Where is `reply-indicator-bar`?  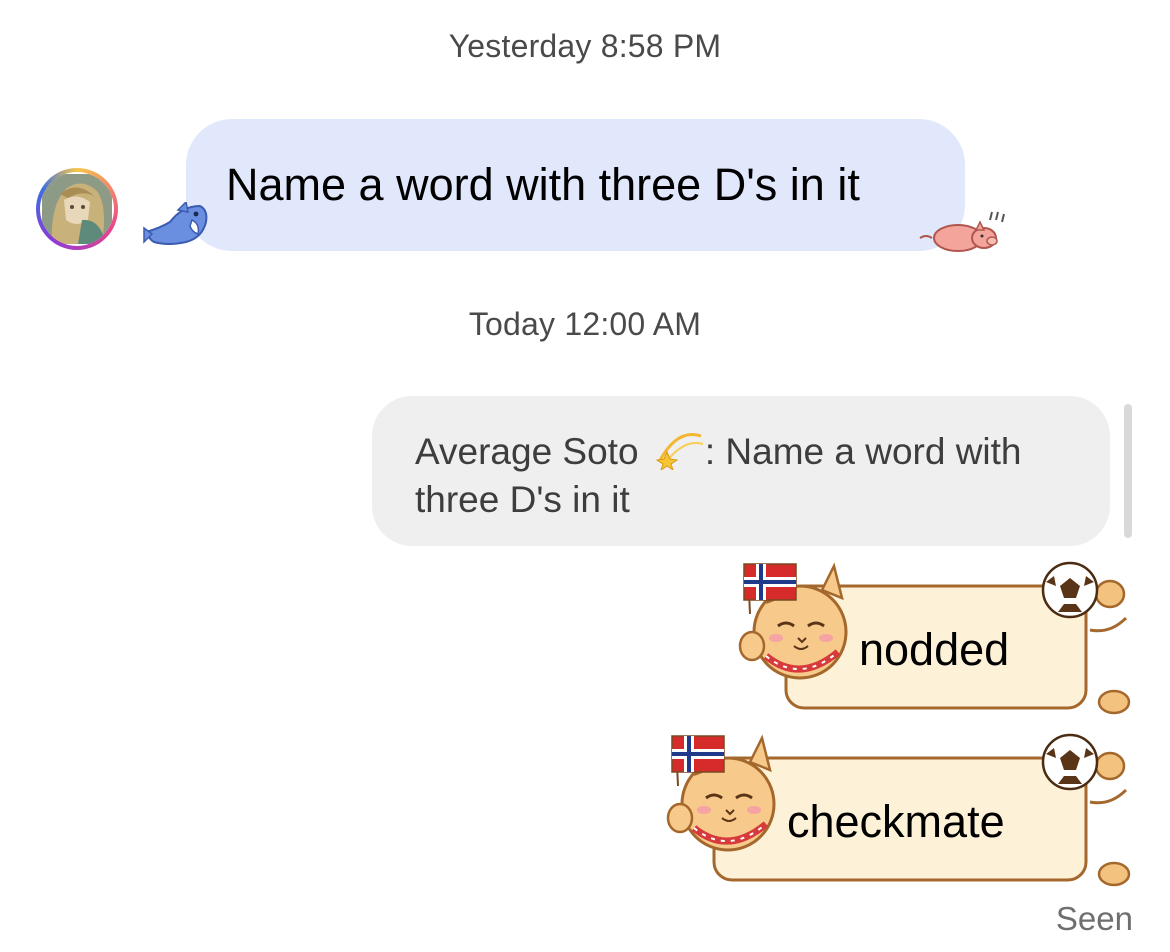 reply-indicator-bar is located at coordinates (1128, 471).